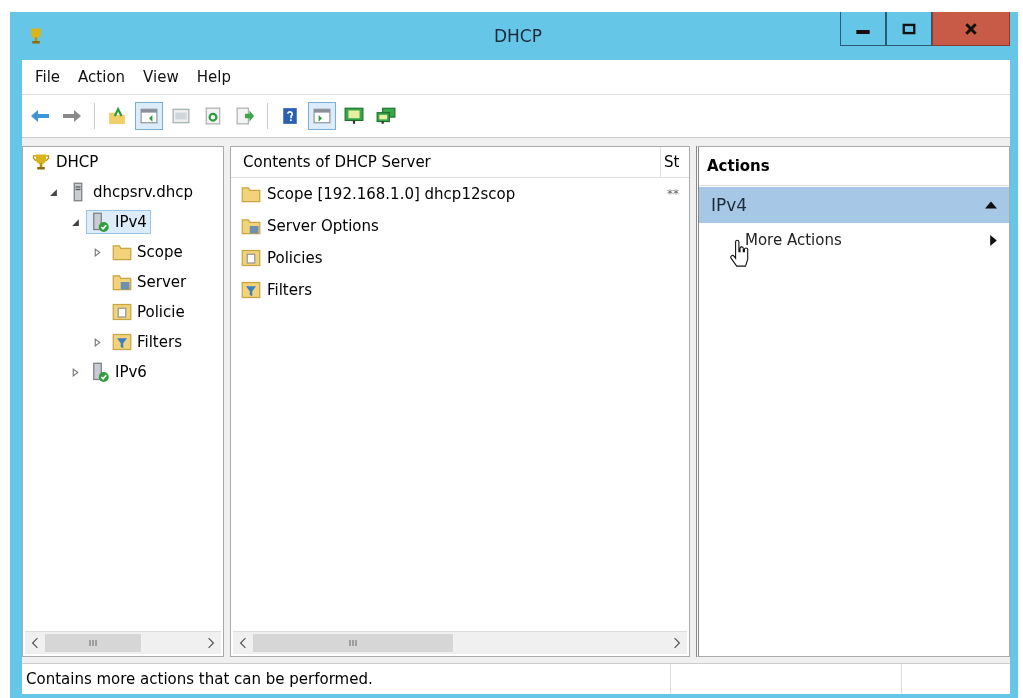 Image resolution: width=1023 pixels, height=698 pixels. I want to click on monitor-icon, so click(354, 116).